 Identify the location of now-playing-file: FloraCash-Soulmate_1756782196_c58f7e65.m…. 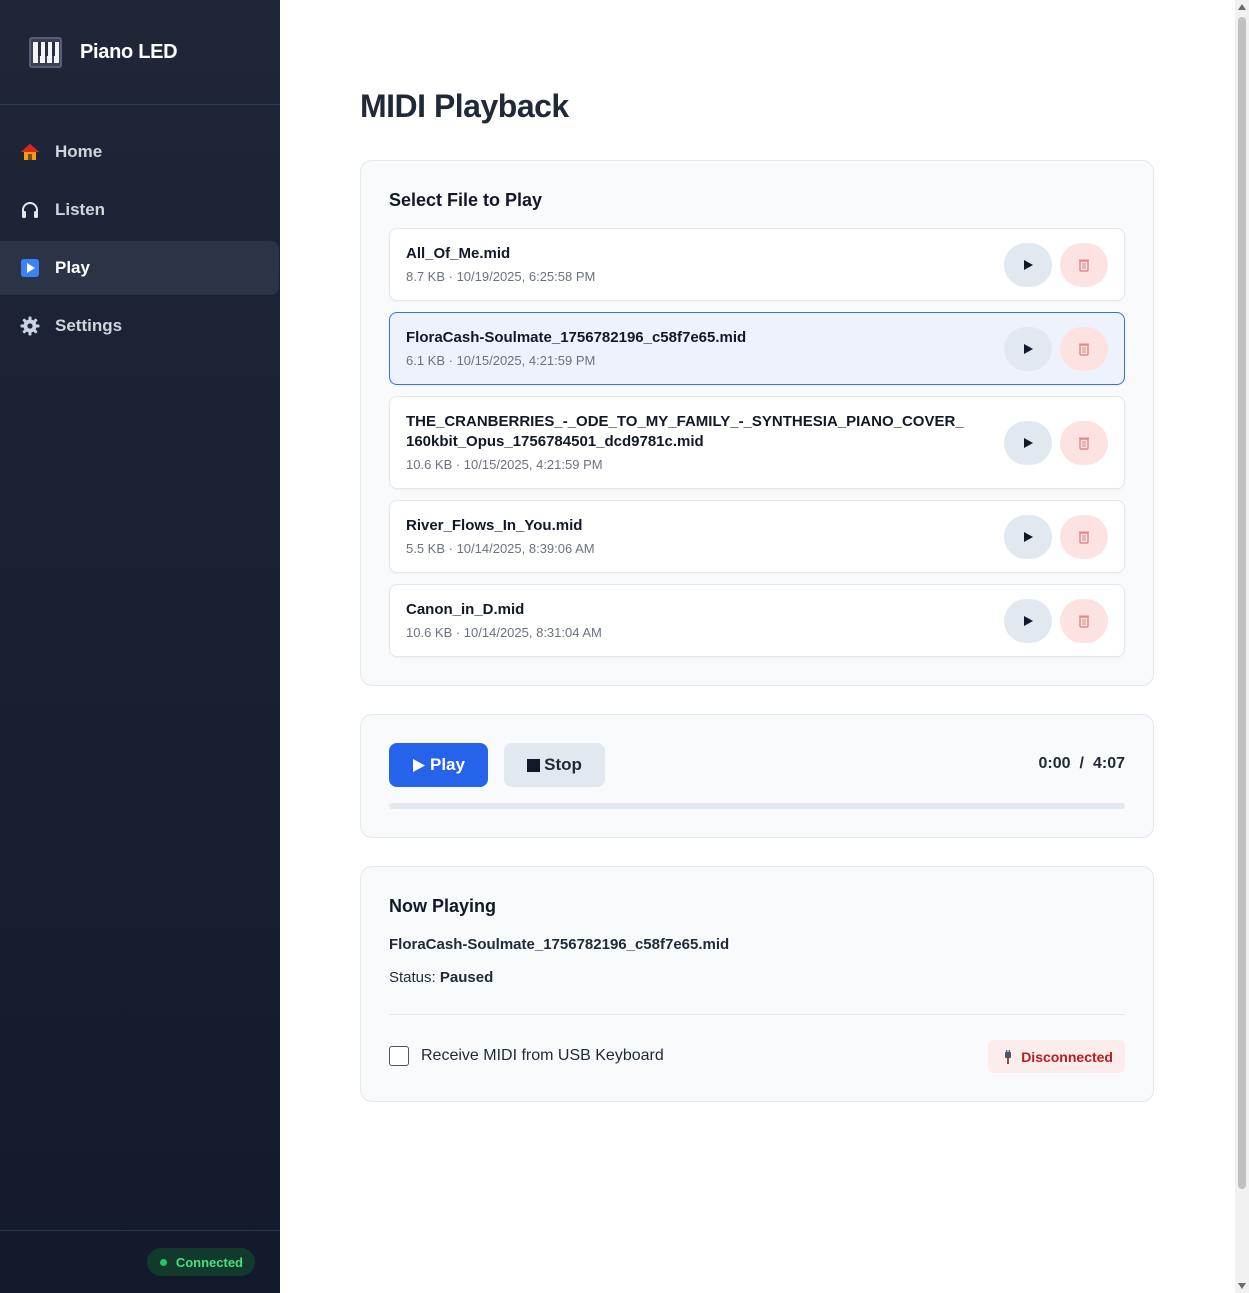
(559, 944).